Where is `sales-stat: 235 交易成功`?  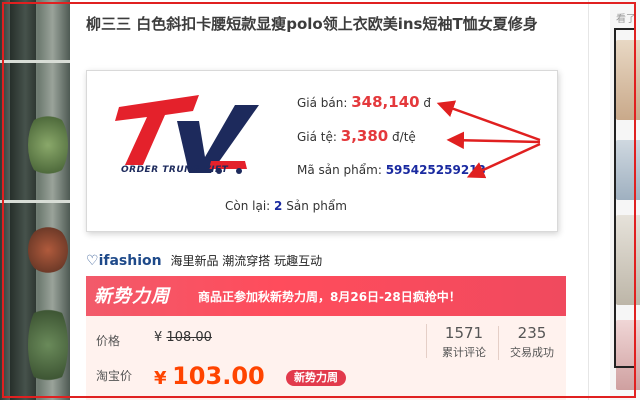
sales-stat: 235 交易成功 is located at coordinates (532, 342).